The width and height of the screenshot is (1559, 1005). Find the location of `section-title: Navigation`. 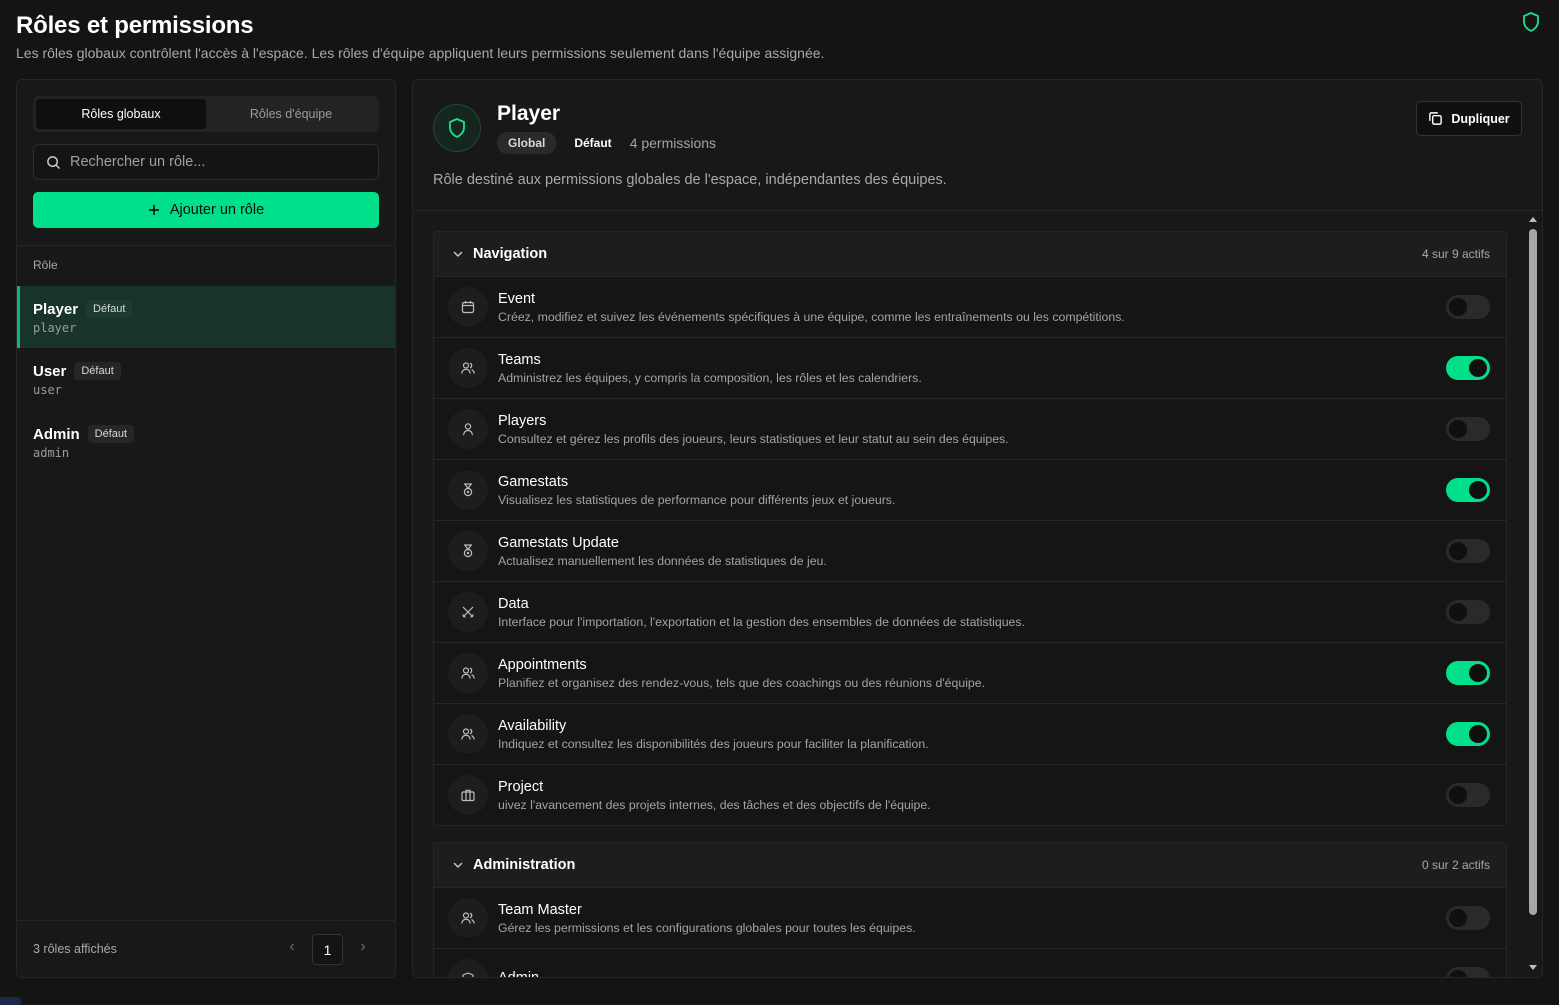

section-title: Navigation is located at coordinates (510, 254).